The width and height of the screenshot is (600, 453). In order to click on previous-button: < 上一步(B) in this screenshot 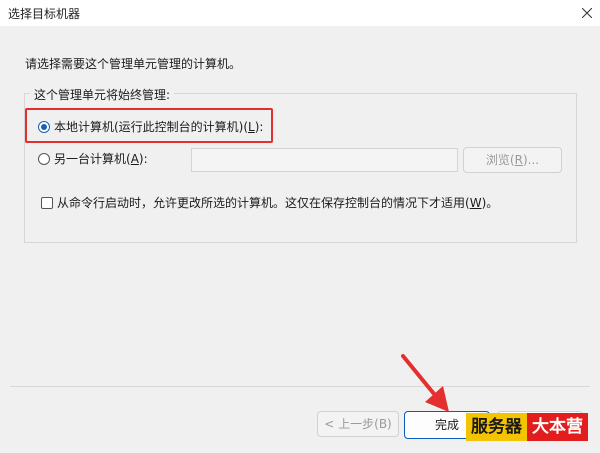, I will do `click(358, 424)`.